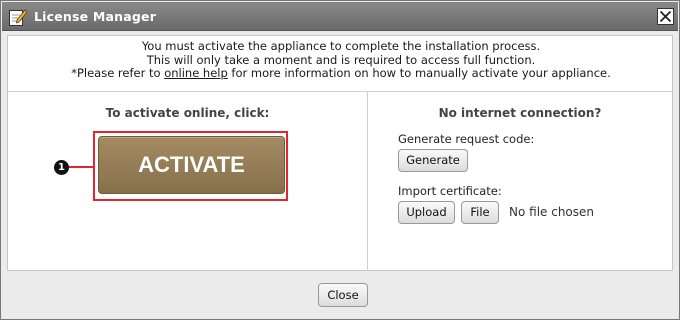 This screenshot has height=320, width=680. What do you see at coordinates (343, 295) in the screenshot?
I see `close-button: Close` at bounding box center [343, 295].